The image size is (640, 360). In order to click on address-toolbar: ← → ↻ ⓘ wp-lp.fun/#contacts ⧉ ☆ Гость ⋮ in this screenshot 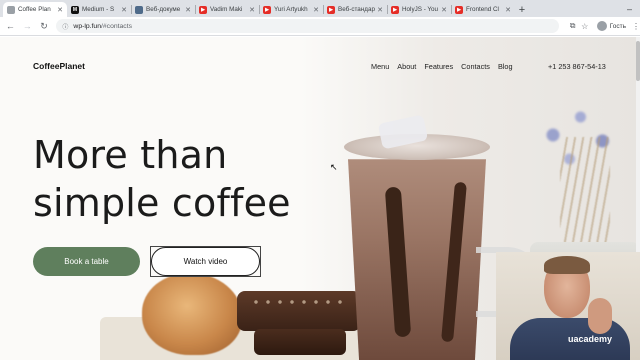, I will do `click(320, 26)`.